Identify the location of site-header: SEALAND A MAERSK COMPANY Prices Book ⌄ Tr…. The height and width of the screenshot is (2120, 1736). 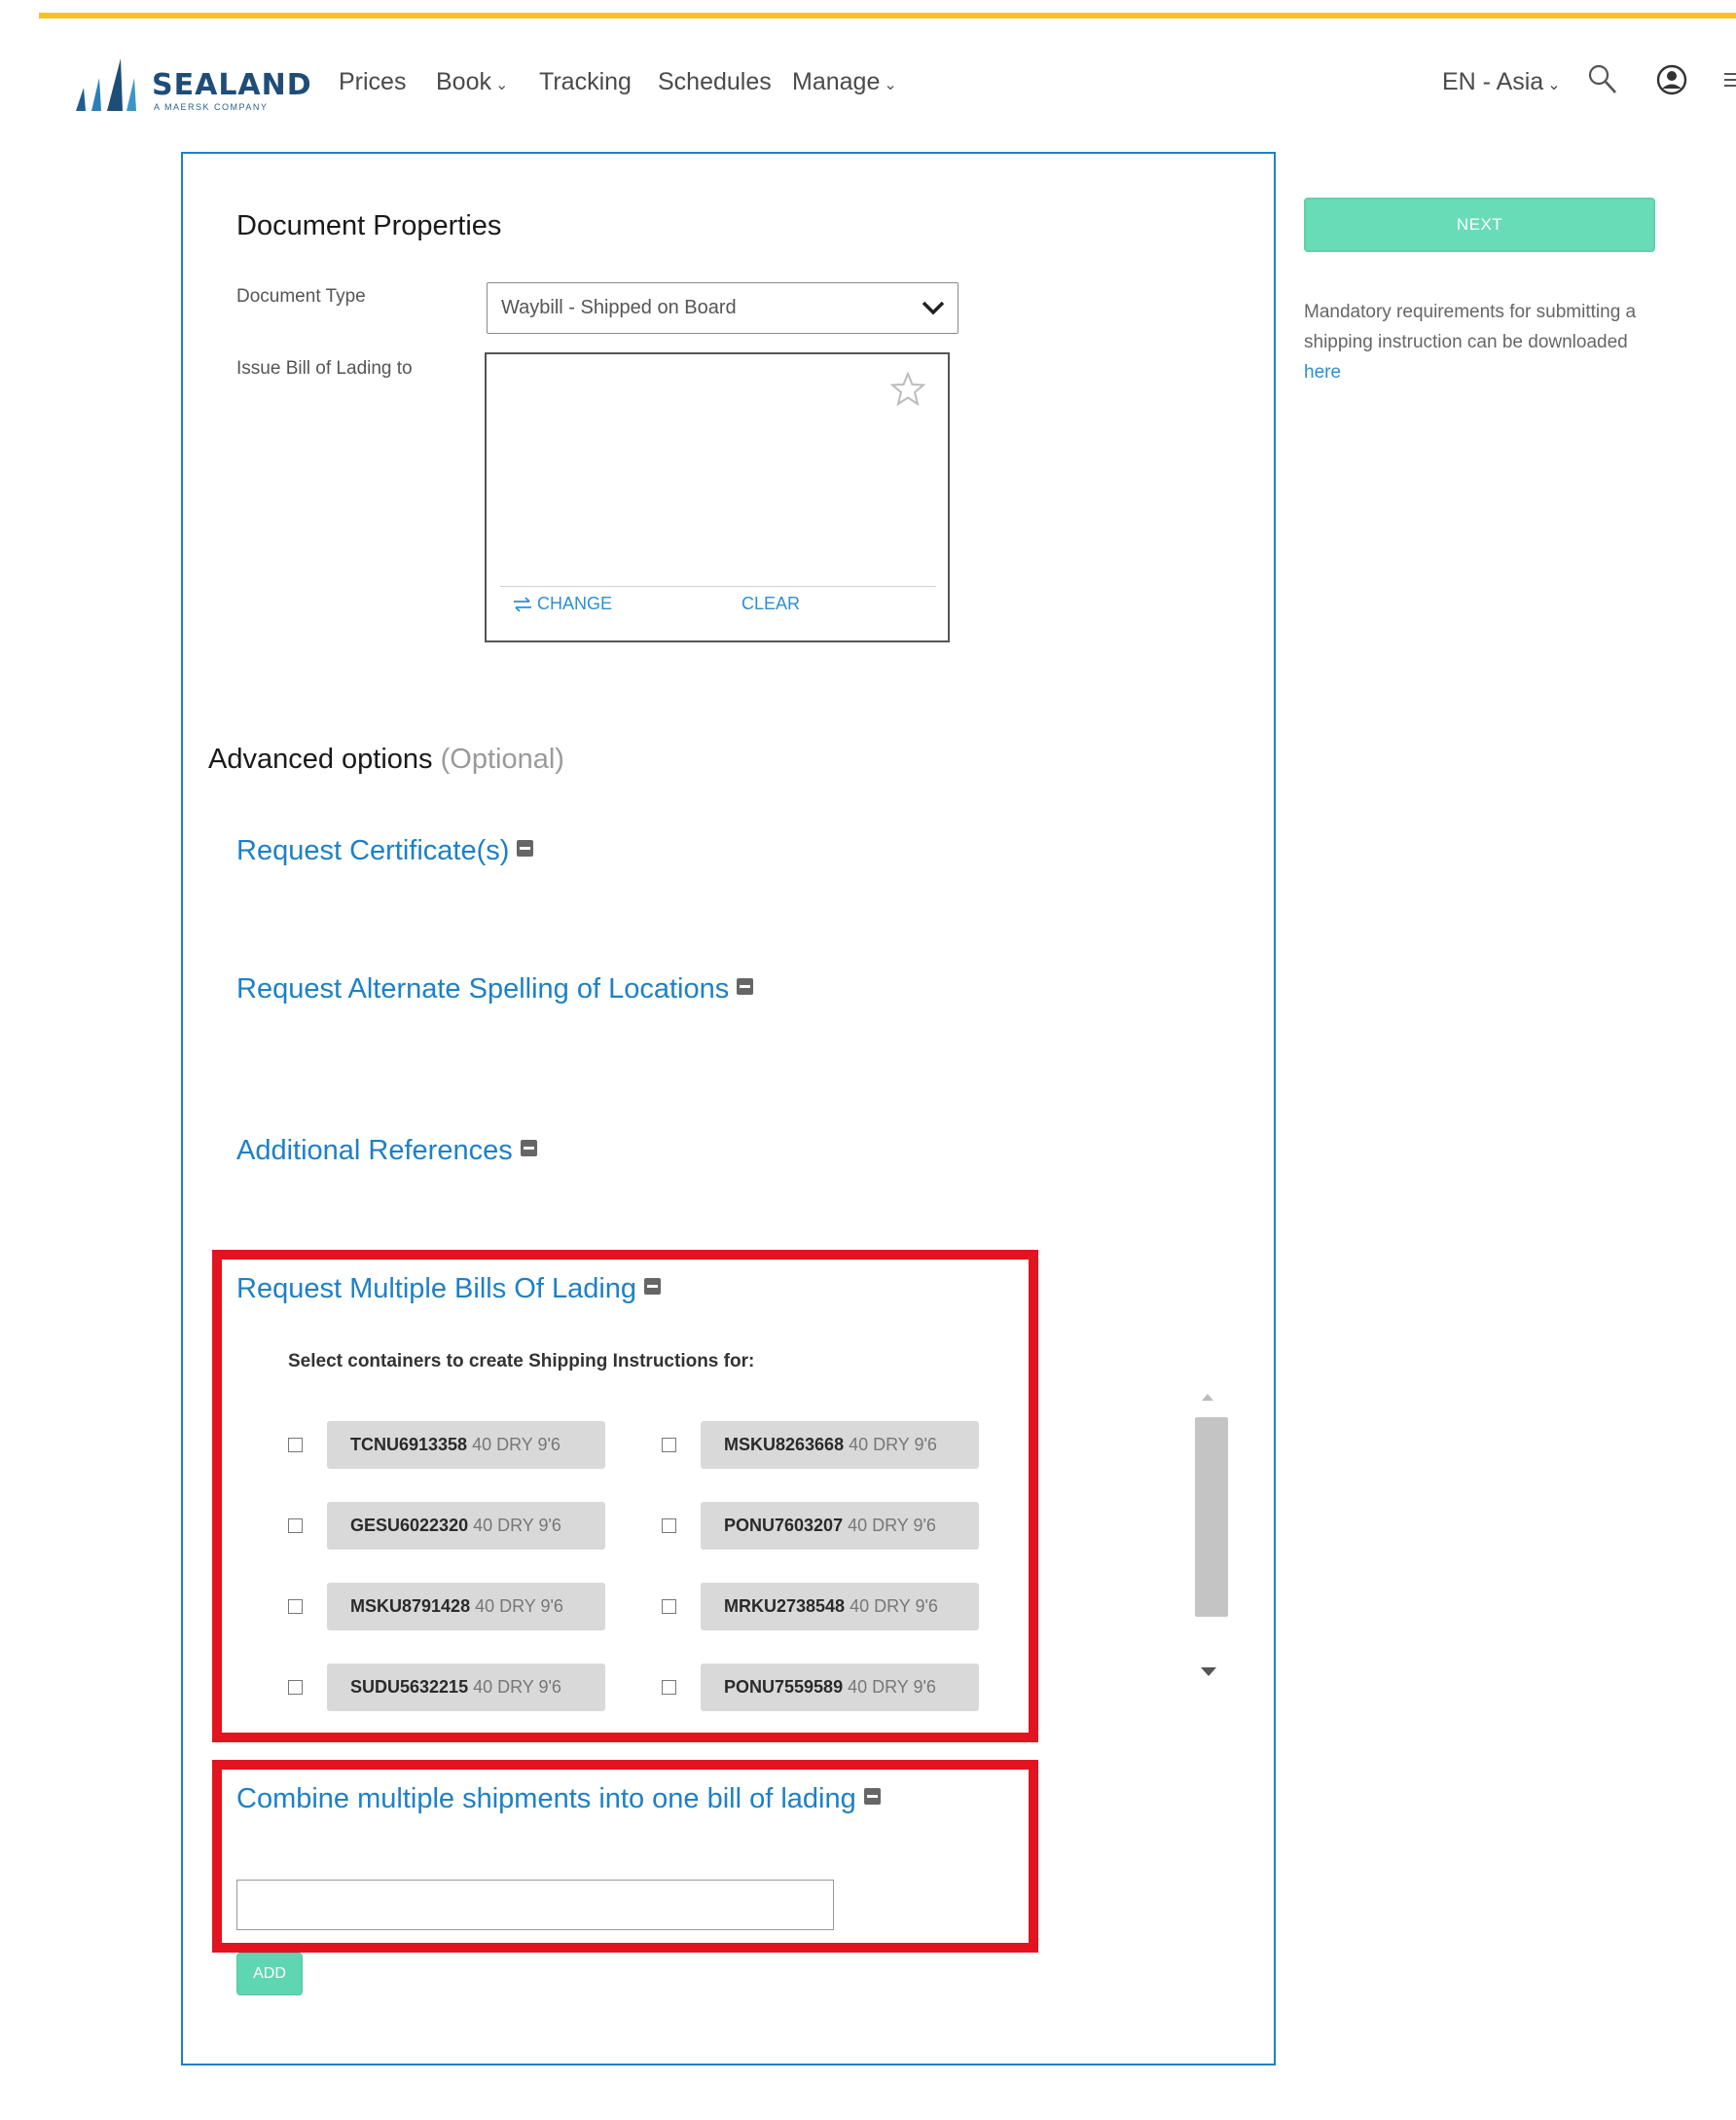
(868, 83).